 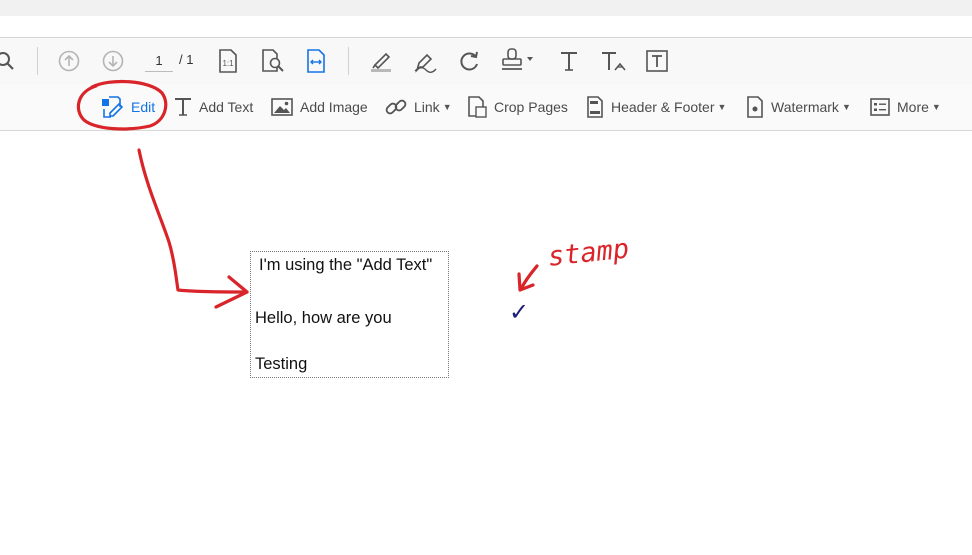 I want to click on text-icon, so click(x=183, y=107).